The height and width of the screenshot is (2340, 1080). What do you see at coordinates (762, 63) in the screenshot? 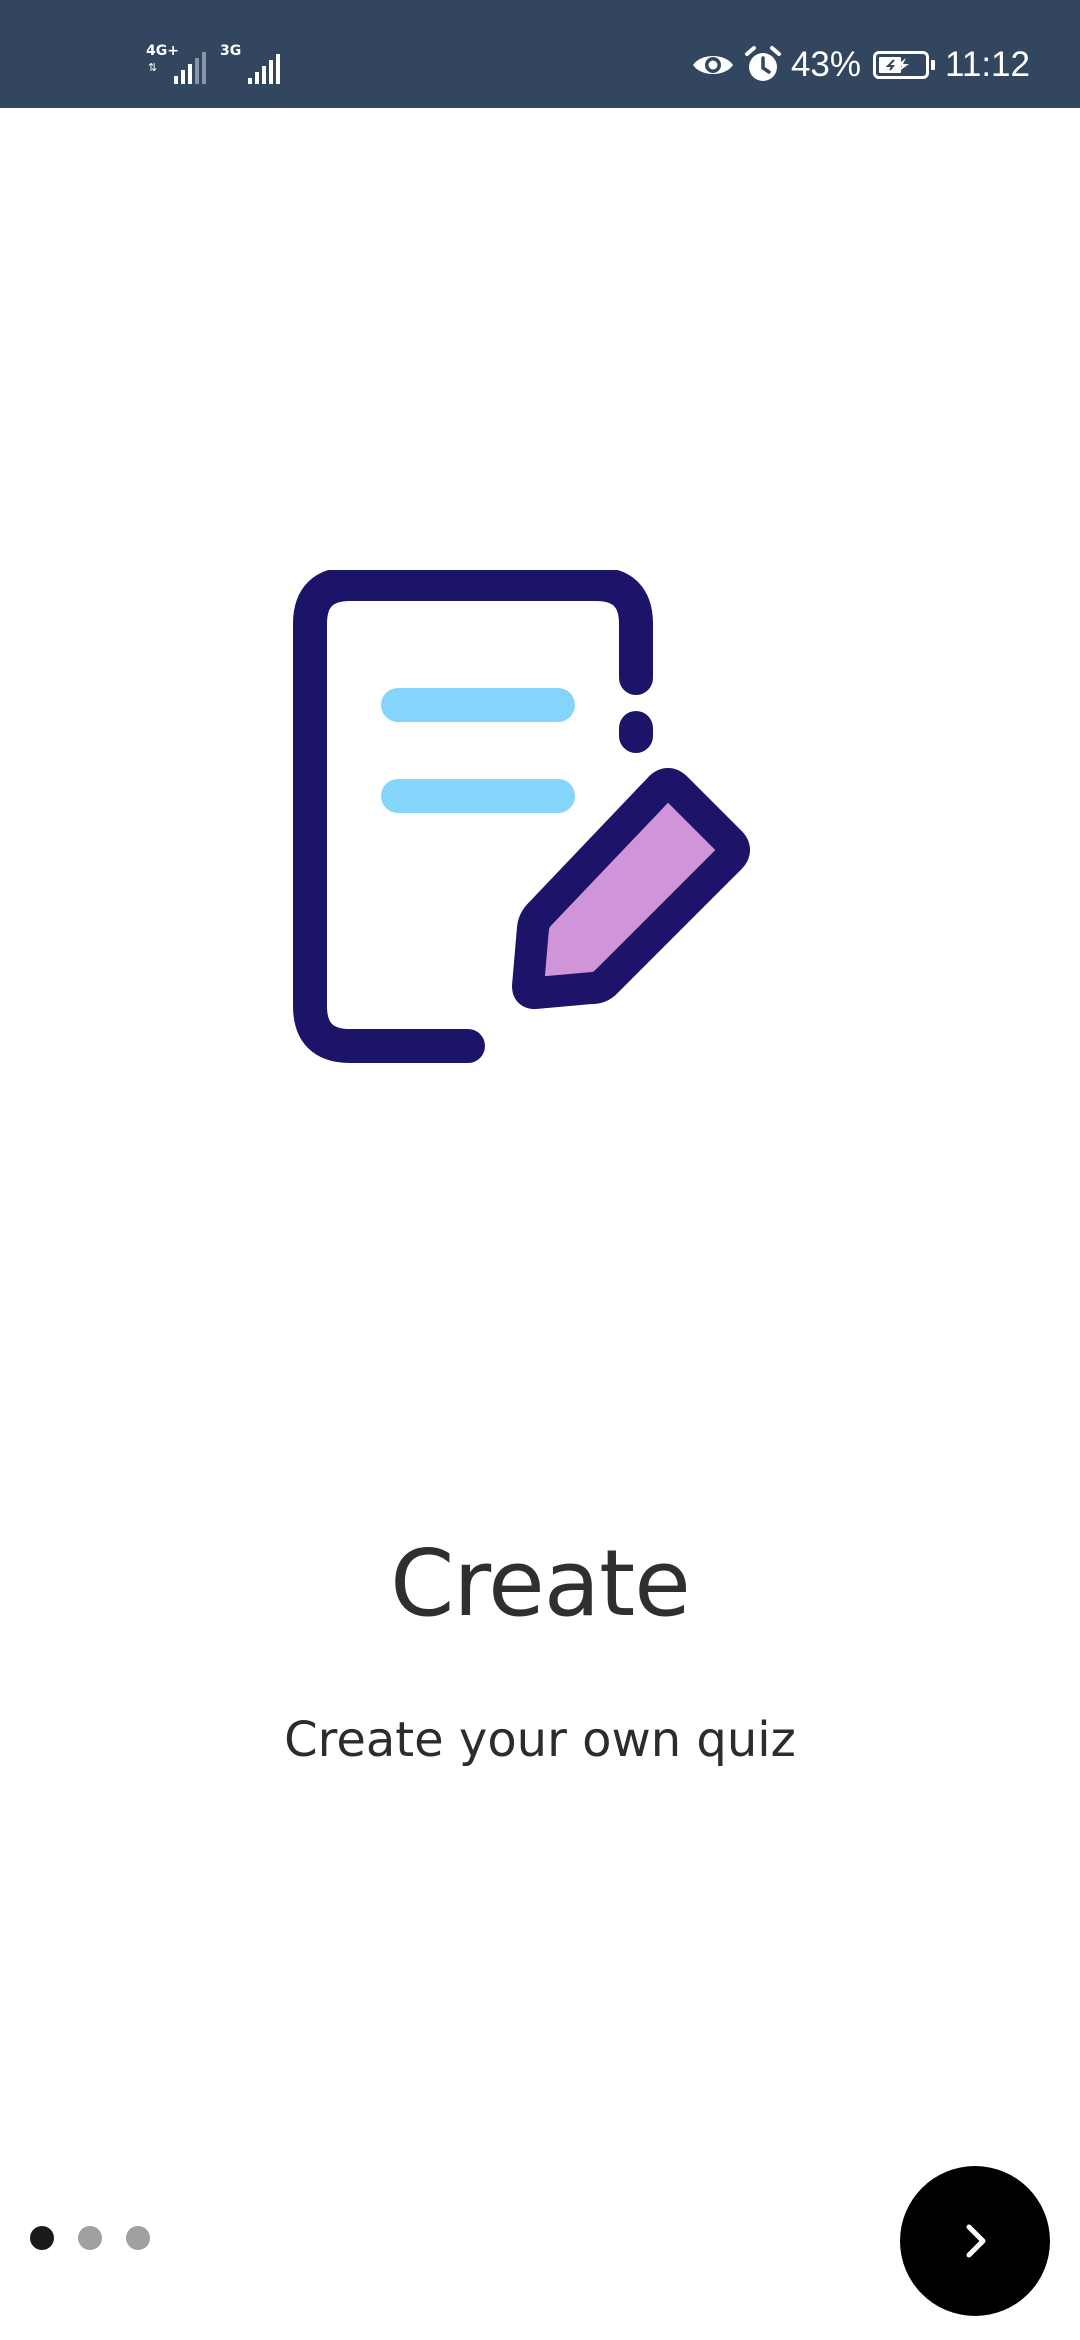
I see `alarm-icon` at bounding box center [762, 63].